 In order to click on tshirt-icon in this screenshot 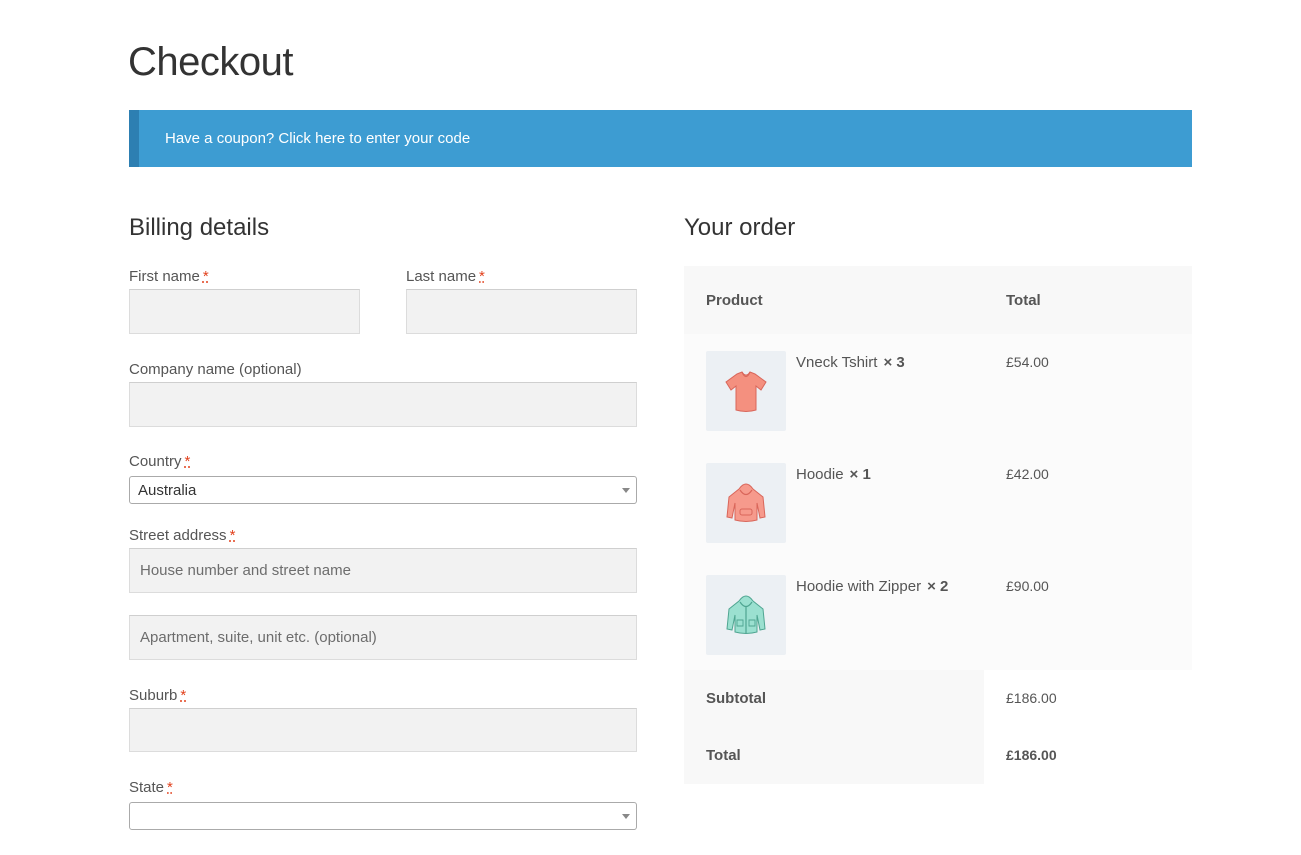, I will do `click(746, 391)`.